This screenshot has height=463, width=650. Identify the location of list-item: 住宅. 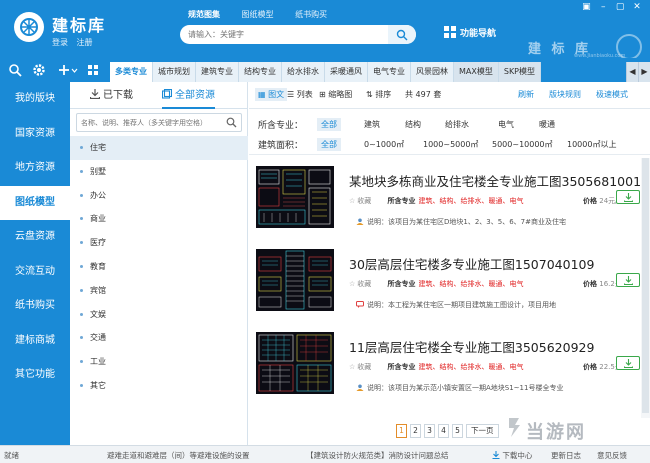
(159, 148).